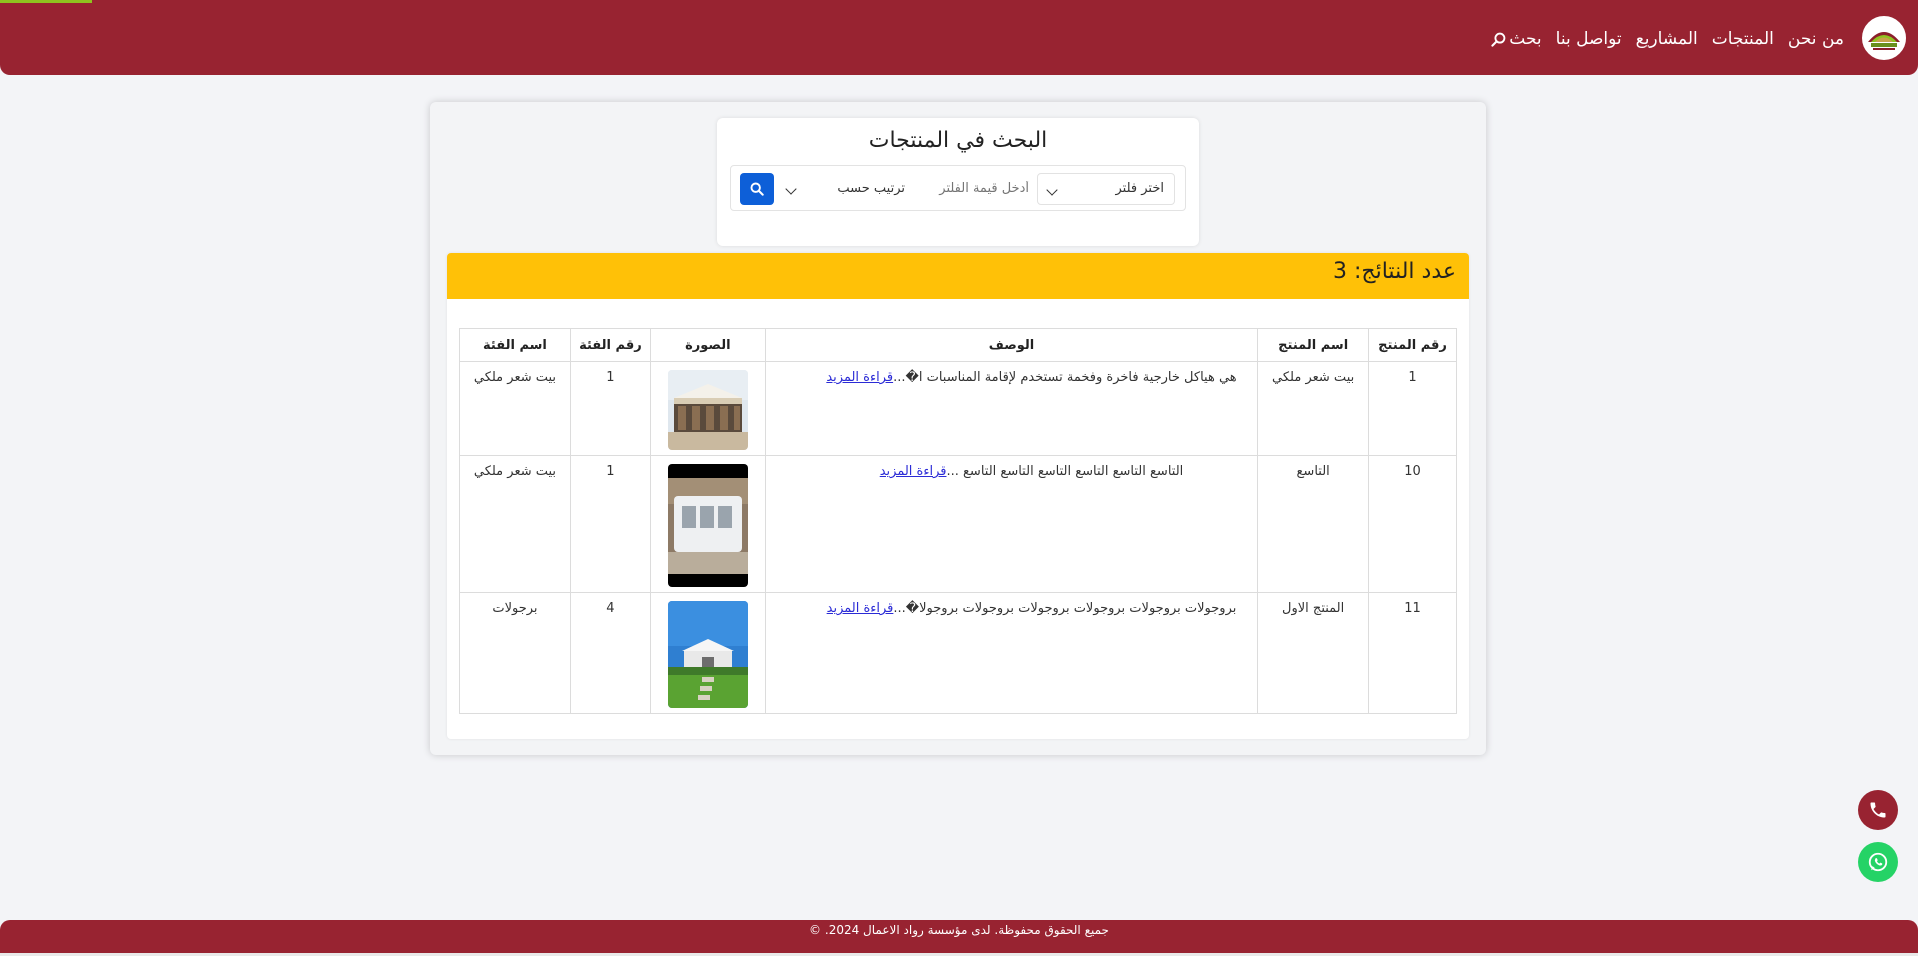 Image resolution: width=1918 pixels, height=956 pixels. I want to click on search-title: البحث في المنتجات, so click(958, 140).